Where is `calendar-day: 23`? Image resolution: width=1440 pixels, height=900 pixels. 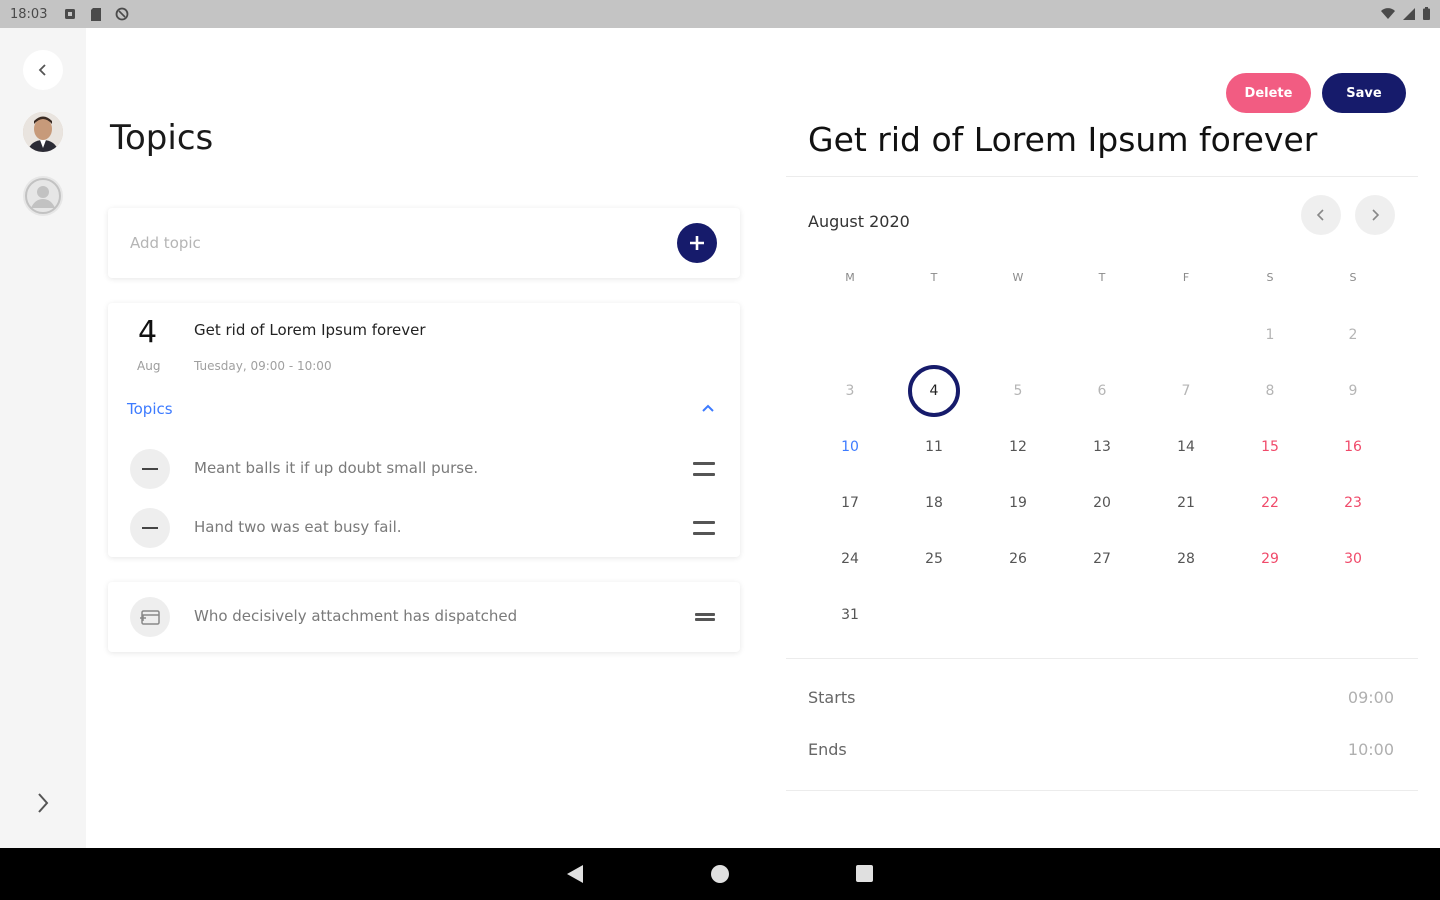
calendar-day: 23 is located at coordinates (1353, 503).